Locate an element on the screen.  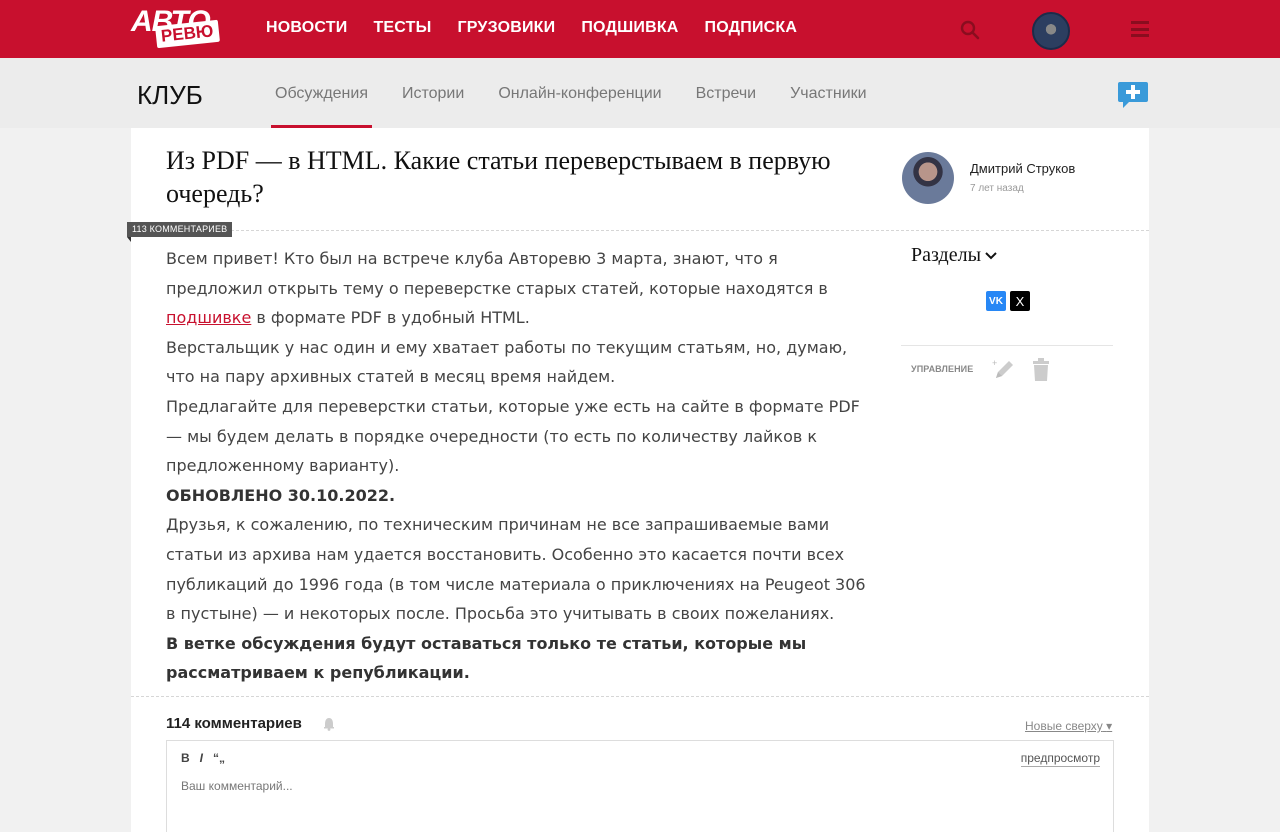
author-name: Дмитрий Струков is located at coordinates (1022, 168).